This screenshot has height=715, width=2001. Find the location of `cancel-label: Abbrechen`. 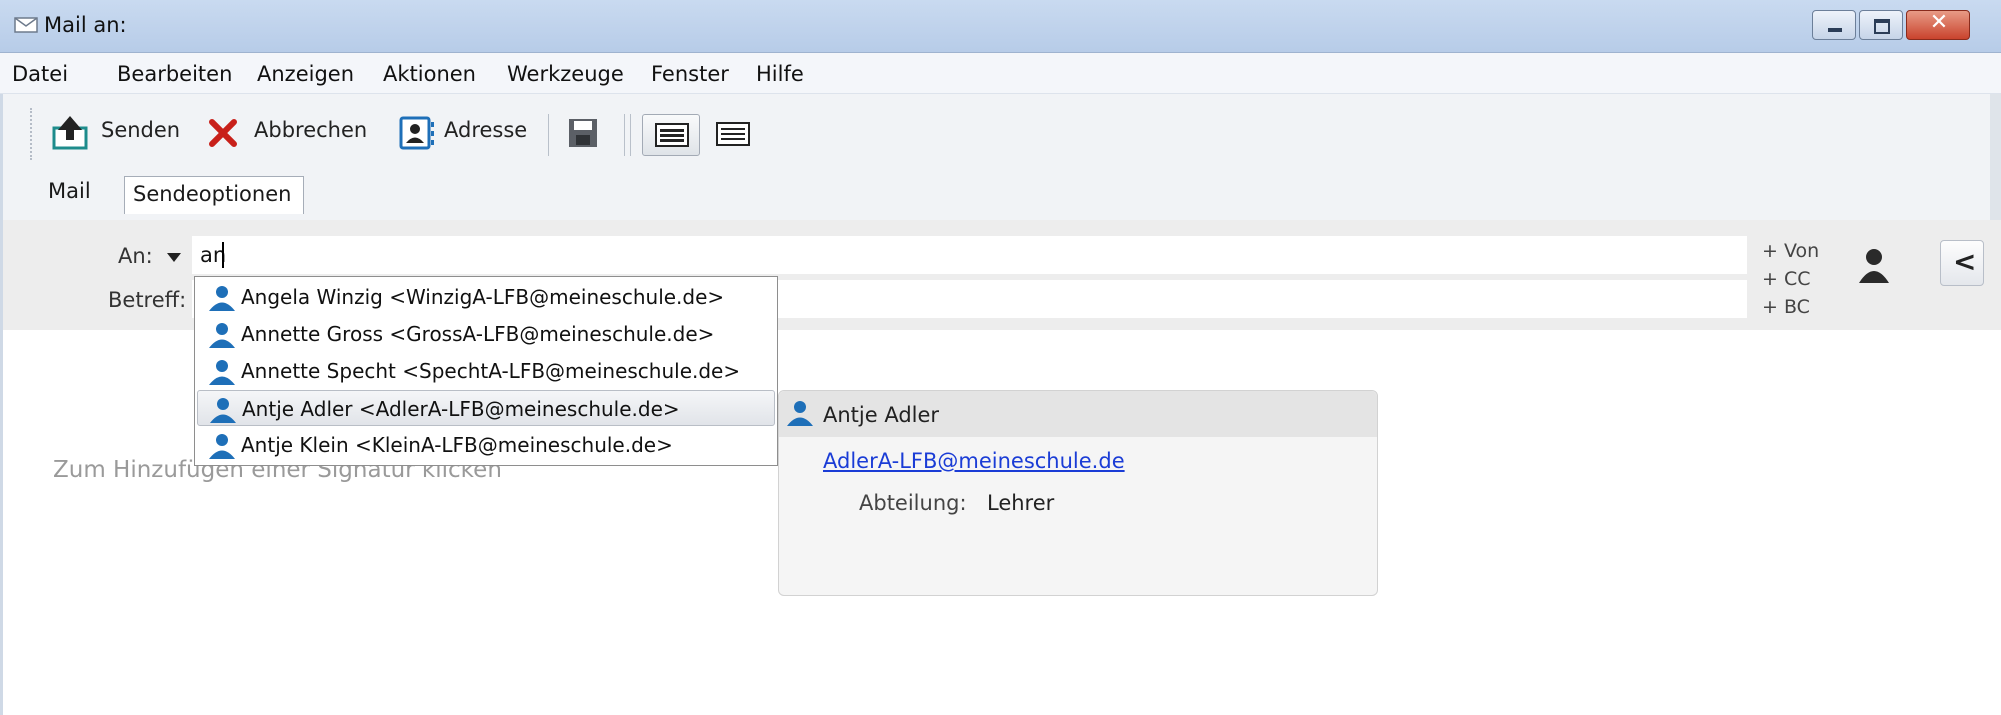

cancel-label: Abbrechen is located at coordinates (311, 130).